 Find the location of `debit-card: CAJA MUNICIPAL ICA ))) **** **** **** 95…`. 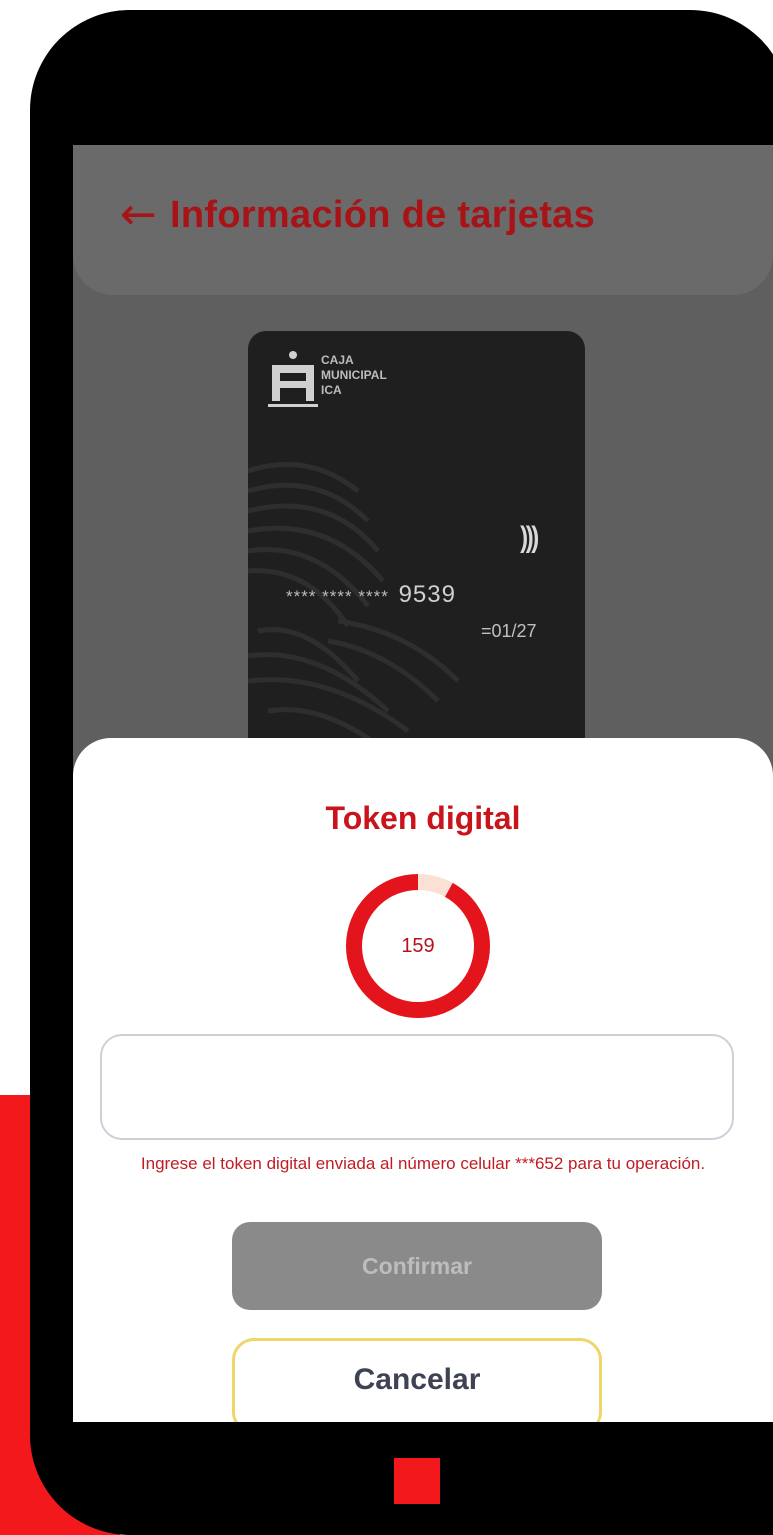

debit-card: CAJA MUNICIPAL ICA ))) **** **** **** 95… is located at coordinates (416, 546).